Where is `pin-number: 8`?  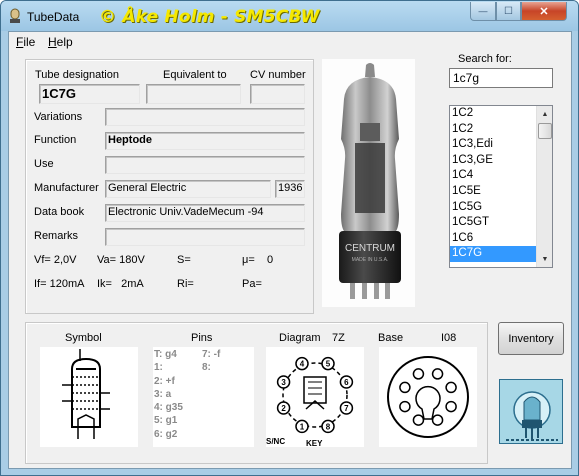
pin-number: 8 is located at coordinates (328, 426).